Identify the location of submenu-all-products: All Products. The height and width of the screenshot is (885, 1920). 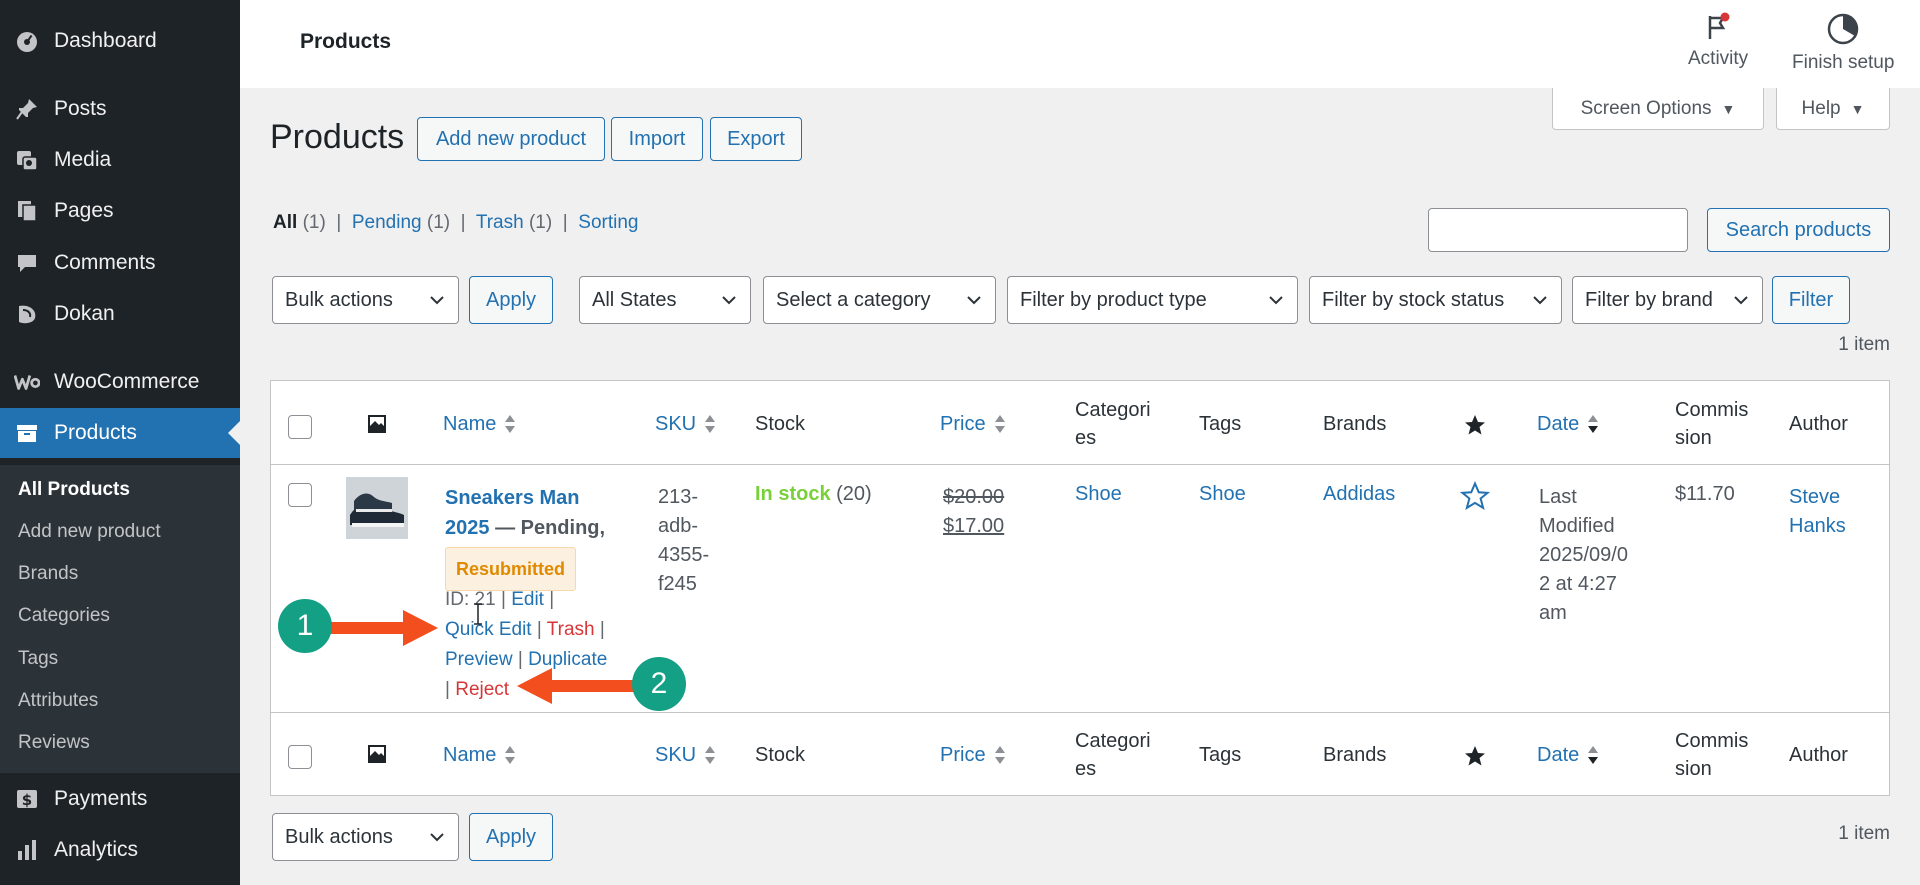
(74, 490).